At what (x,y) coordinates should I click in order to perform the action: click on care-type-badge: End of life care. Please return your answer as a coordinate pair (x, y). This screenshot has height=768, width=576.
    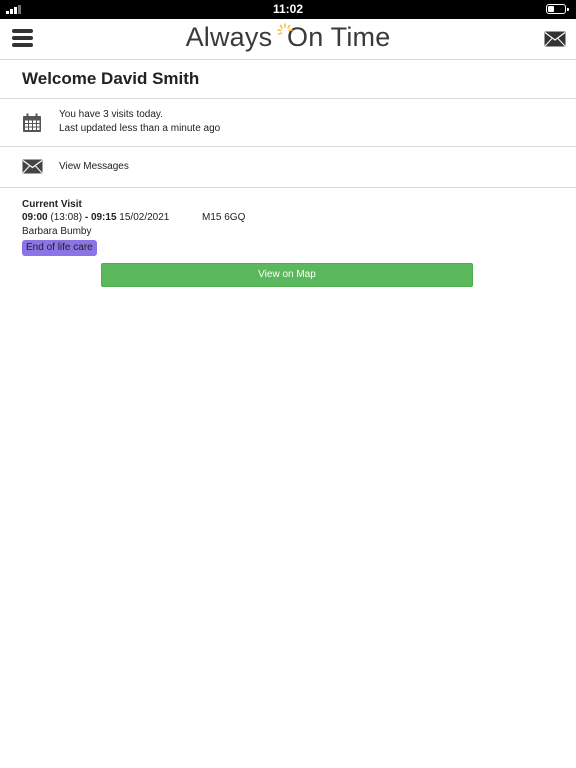
    Looking at the image, I should click on (59, 248).